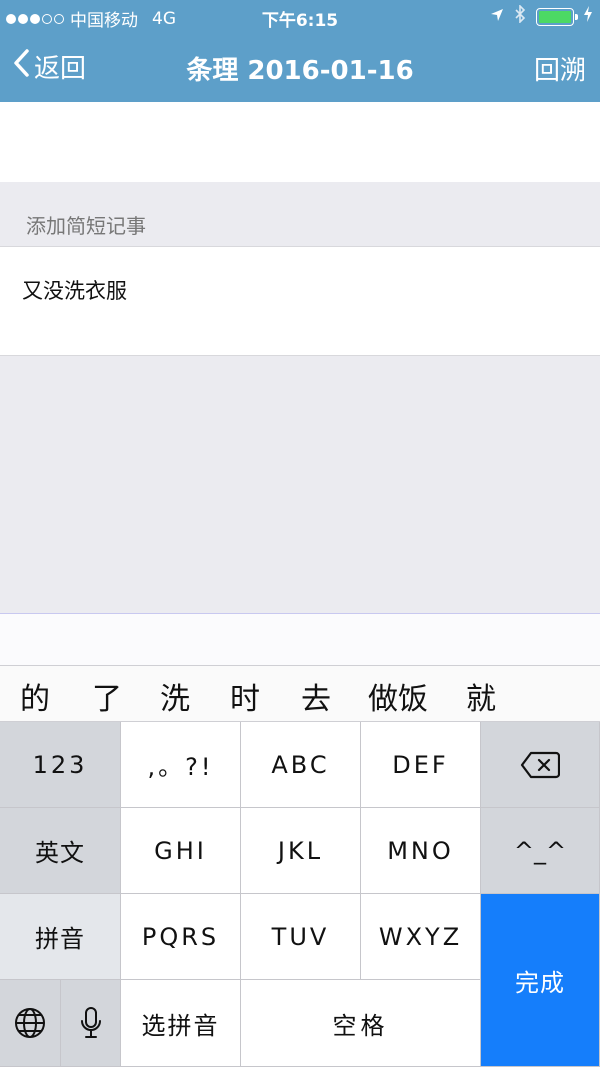 The width and height of the screenshot is (600, 1067). I want to click on candidate-word: 洗, so click(175, 696).